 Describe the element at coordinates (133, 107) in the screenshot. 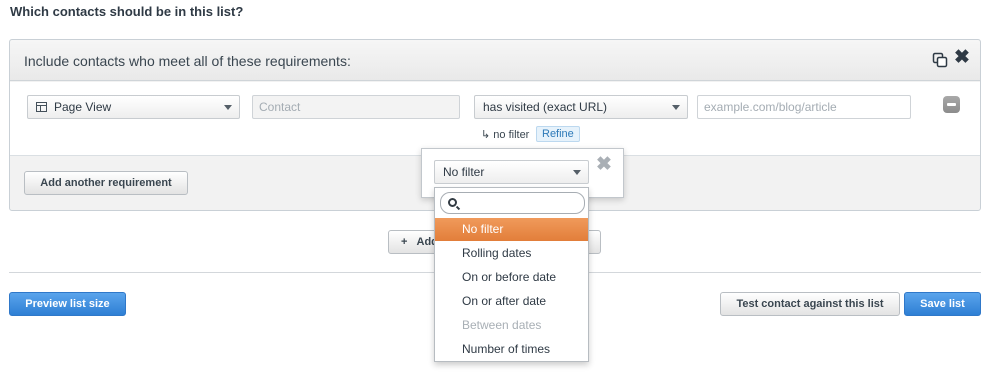

I see `type-select: Page View` at that location.